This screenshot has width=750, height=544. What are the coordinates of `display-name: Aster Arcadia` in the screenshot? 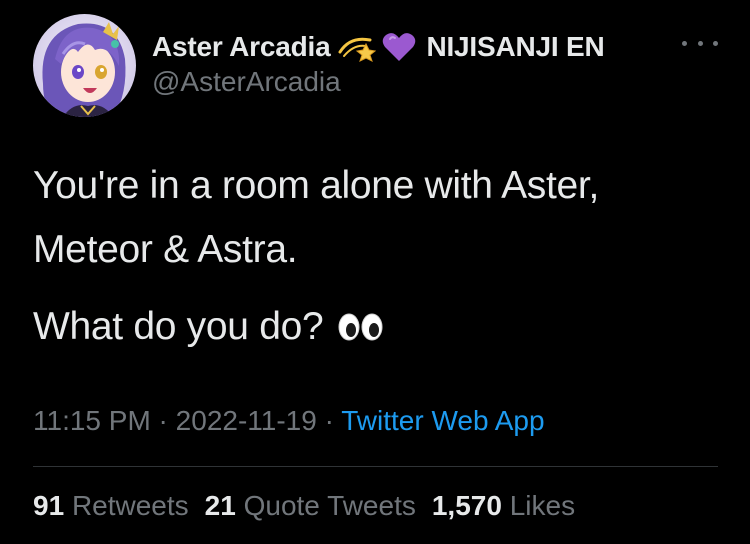 It's located at (241, 47).